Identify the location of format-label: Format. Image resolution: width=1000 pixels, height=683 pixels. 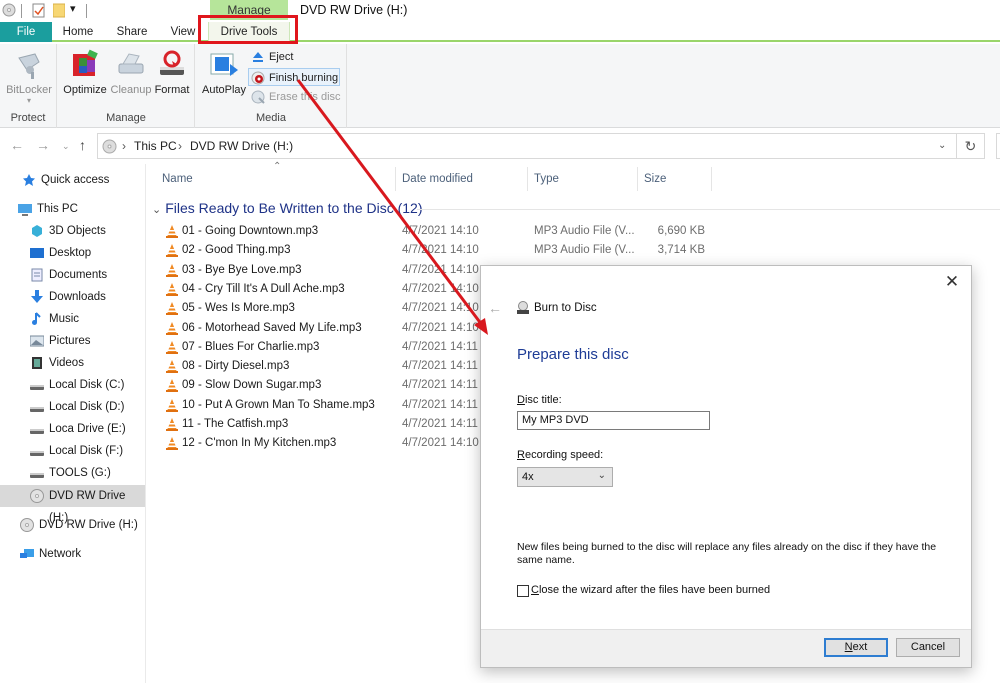
(172, 90).